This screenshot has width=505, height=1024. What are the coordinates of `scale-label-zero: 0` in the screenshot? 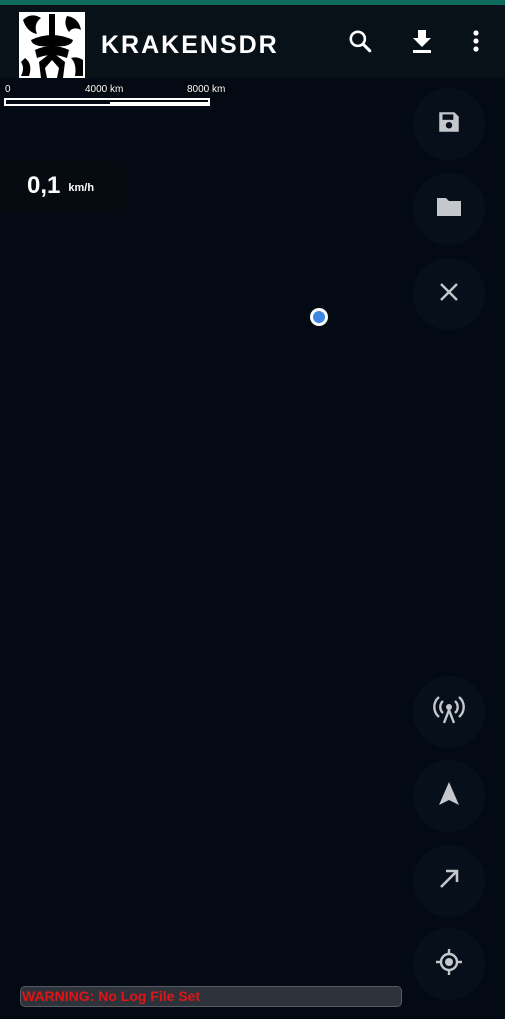 It's located at (8, 89).